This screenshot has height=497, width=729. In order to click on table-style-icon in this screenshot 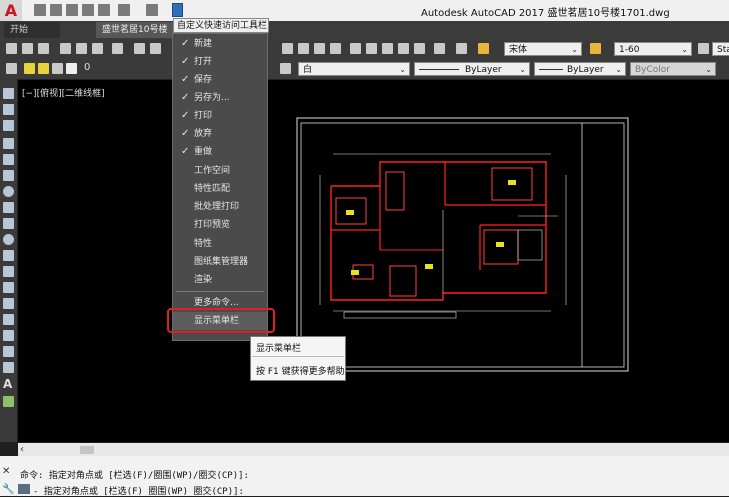, I will do `click(703, 48)`.